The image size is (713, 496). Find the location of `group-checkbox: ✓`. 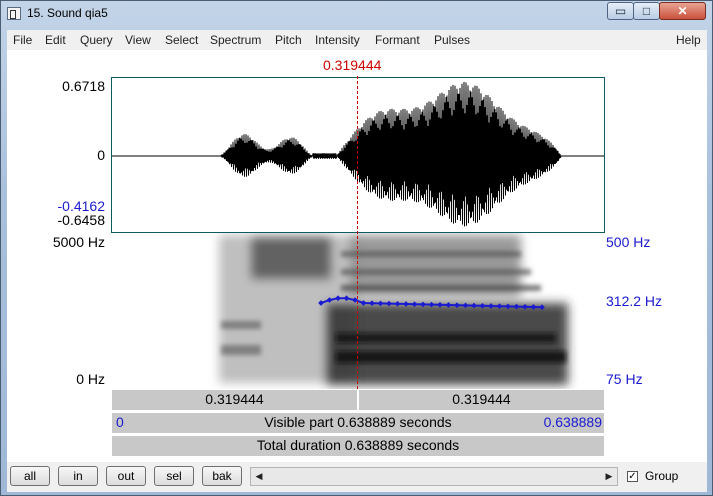

group-checkbox: ✓ is located at coordinates (632, 476).